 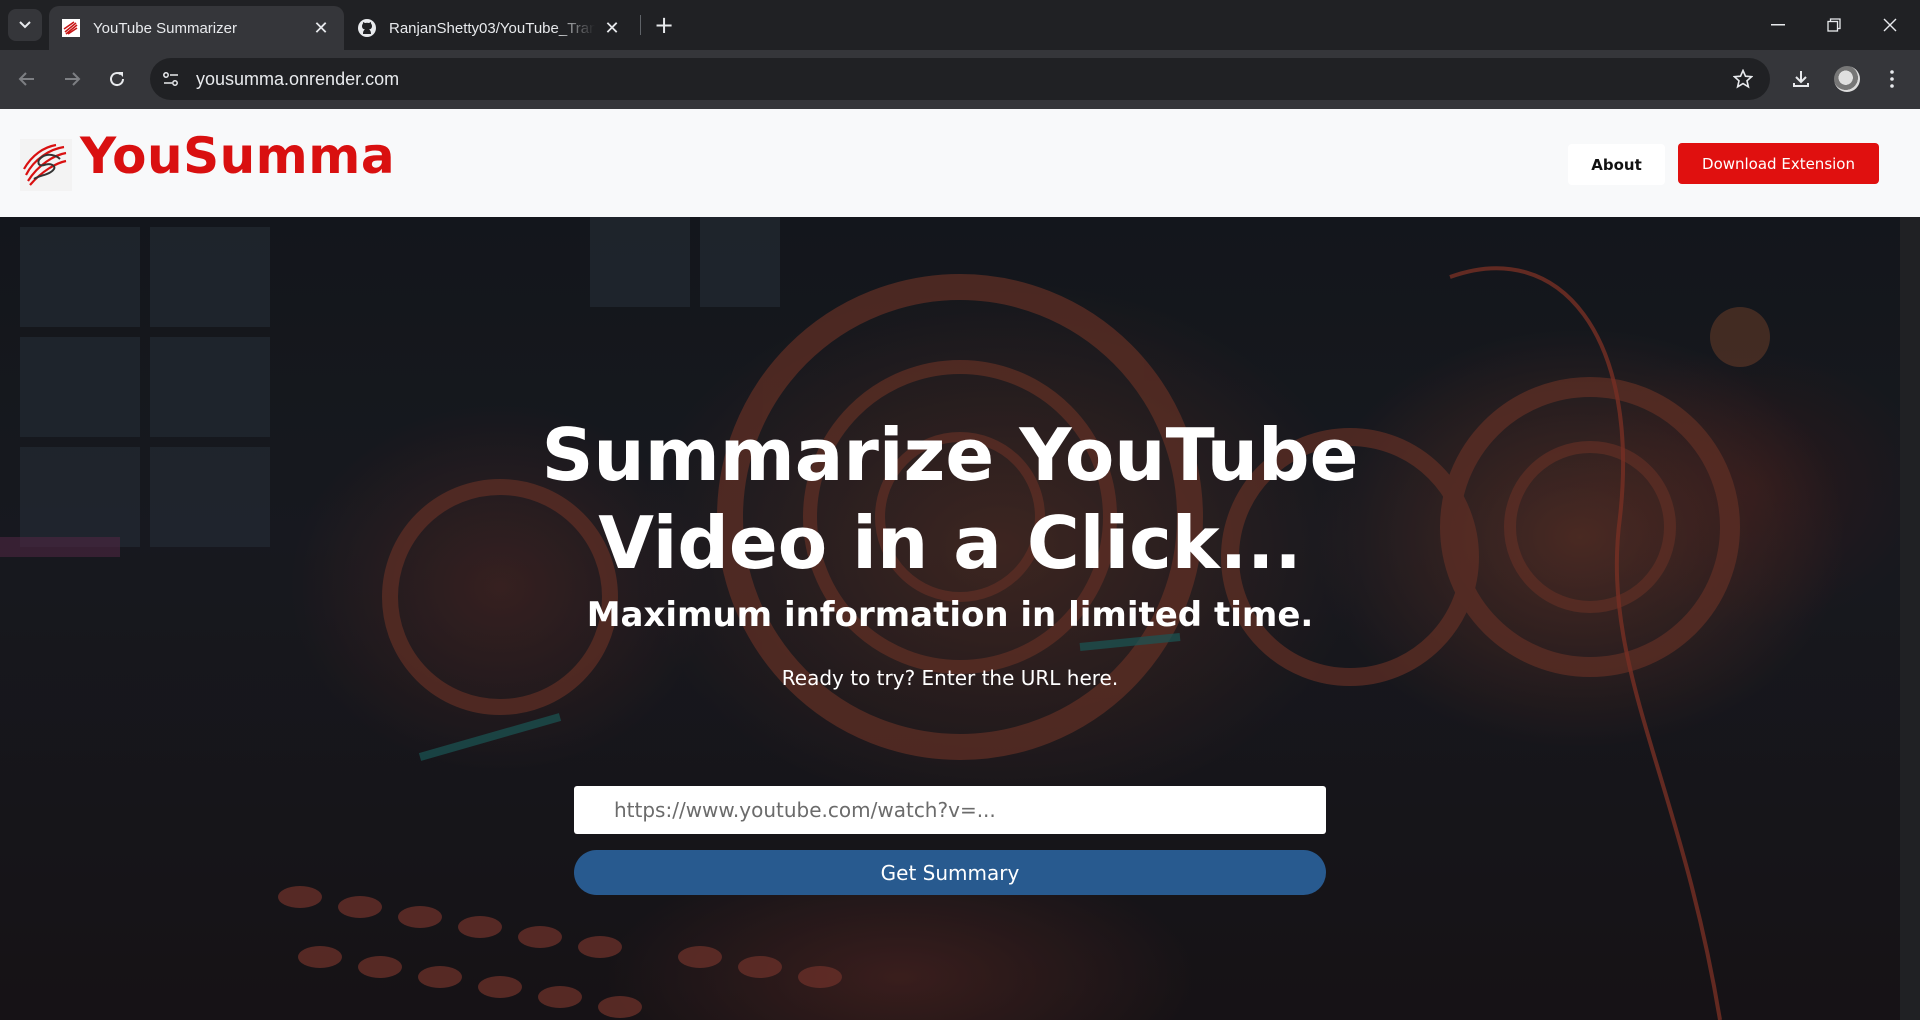 I want to click on back-arrow-icon, so click(x=27, y=79).